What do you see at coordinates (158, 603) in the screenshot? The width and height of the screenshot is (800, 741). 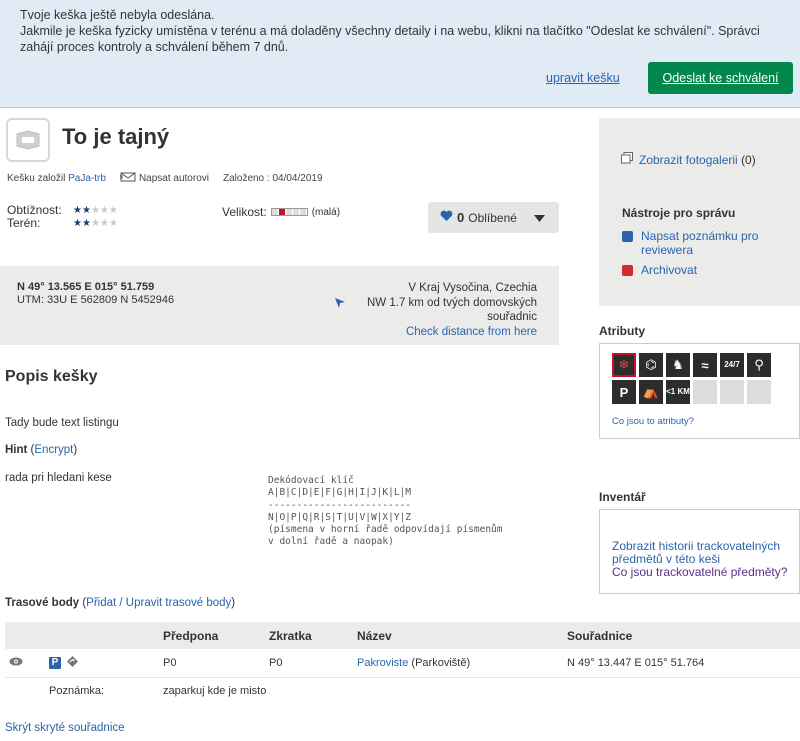 I see `edit-waypoints-link: Přidat / Upravit trasové body` at bounding box center [158, 603].